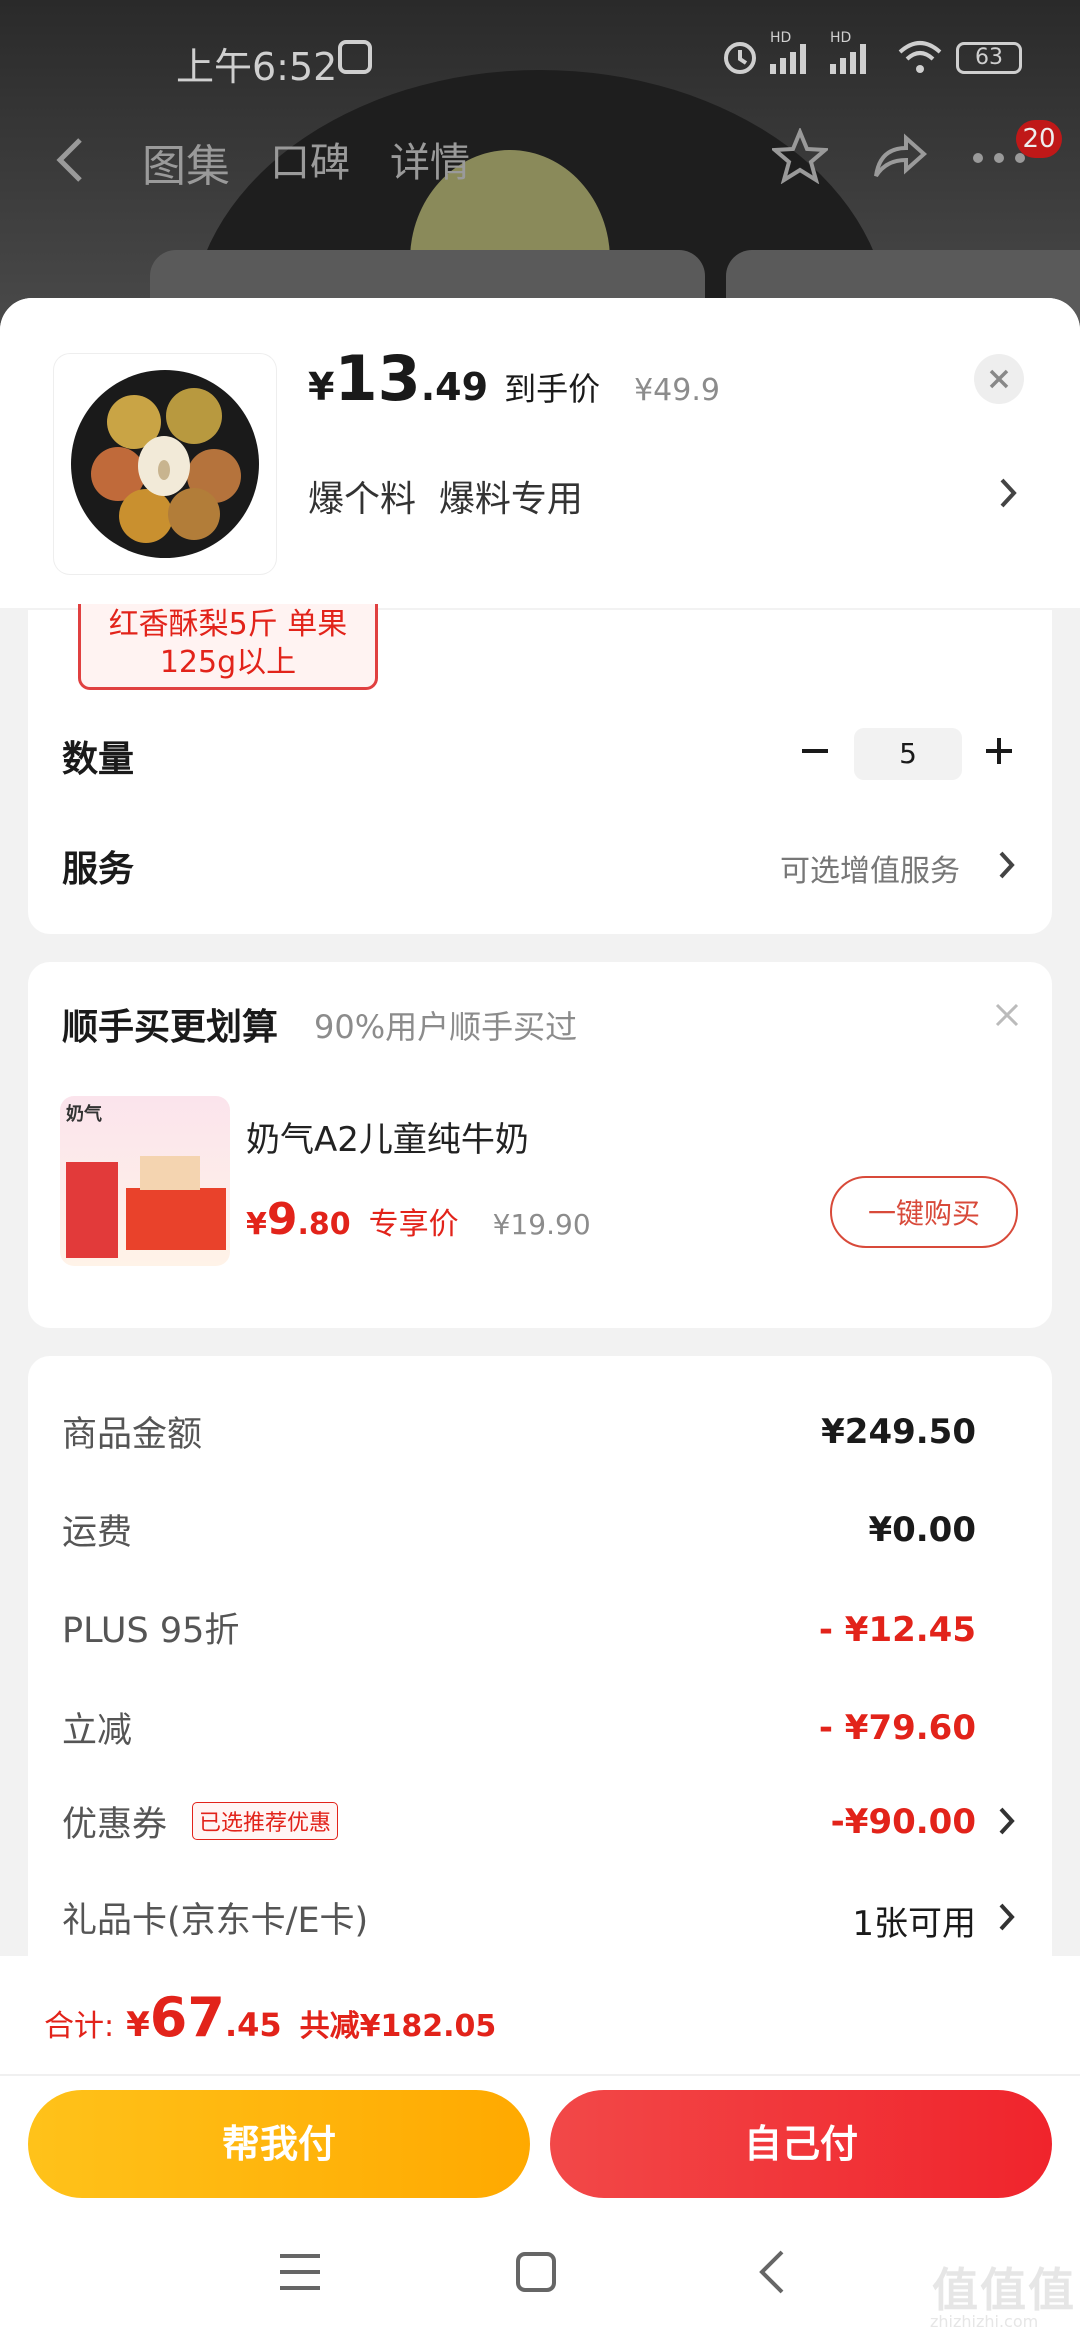 This screenshot has width=1080, height=2340. I want to click on summary-row-value: -¥90.00, so click(903, 1822).